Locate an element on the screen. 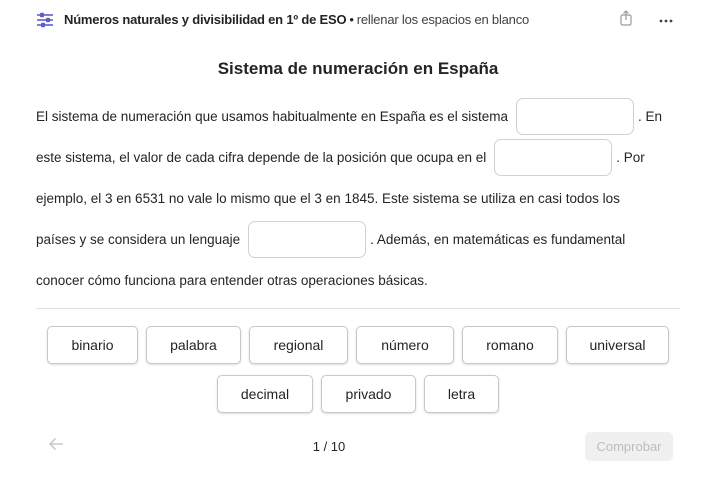 This screenshot has width=724, height=497. word-chip-romano: romano is located at coordinates (510, 345).